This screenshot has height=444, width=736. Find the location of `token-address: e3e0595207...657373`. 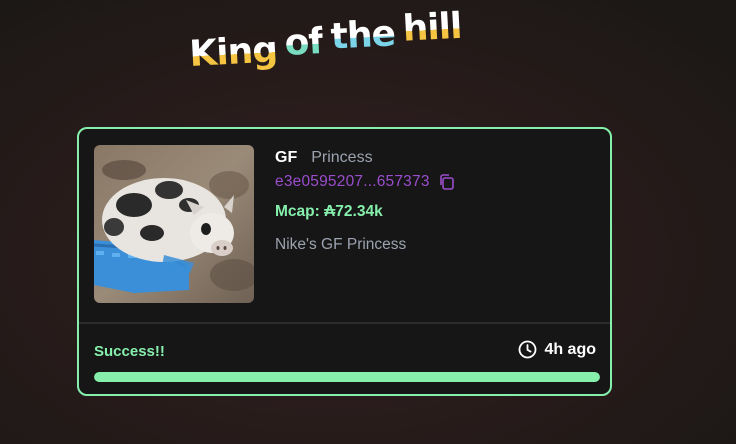

token-address: e3e0595207...657373 is located at coordinates (352, 182).